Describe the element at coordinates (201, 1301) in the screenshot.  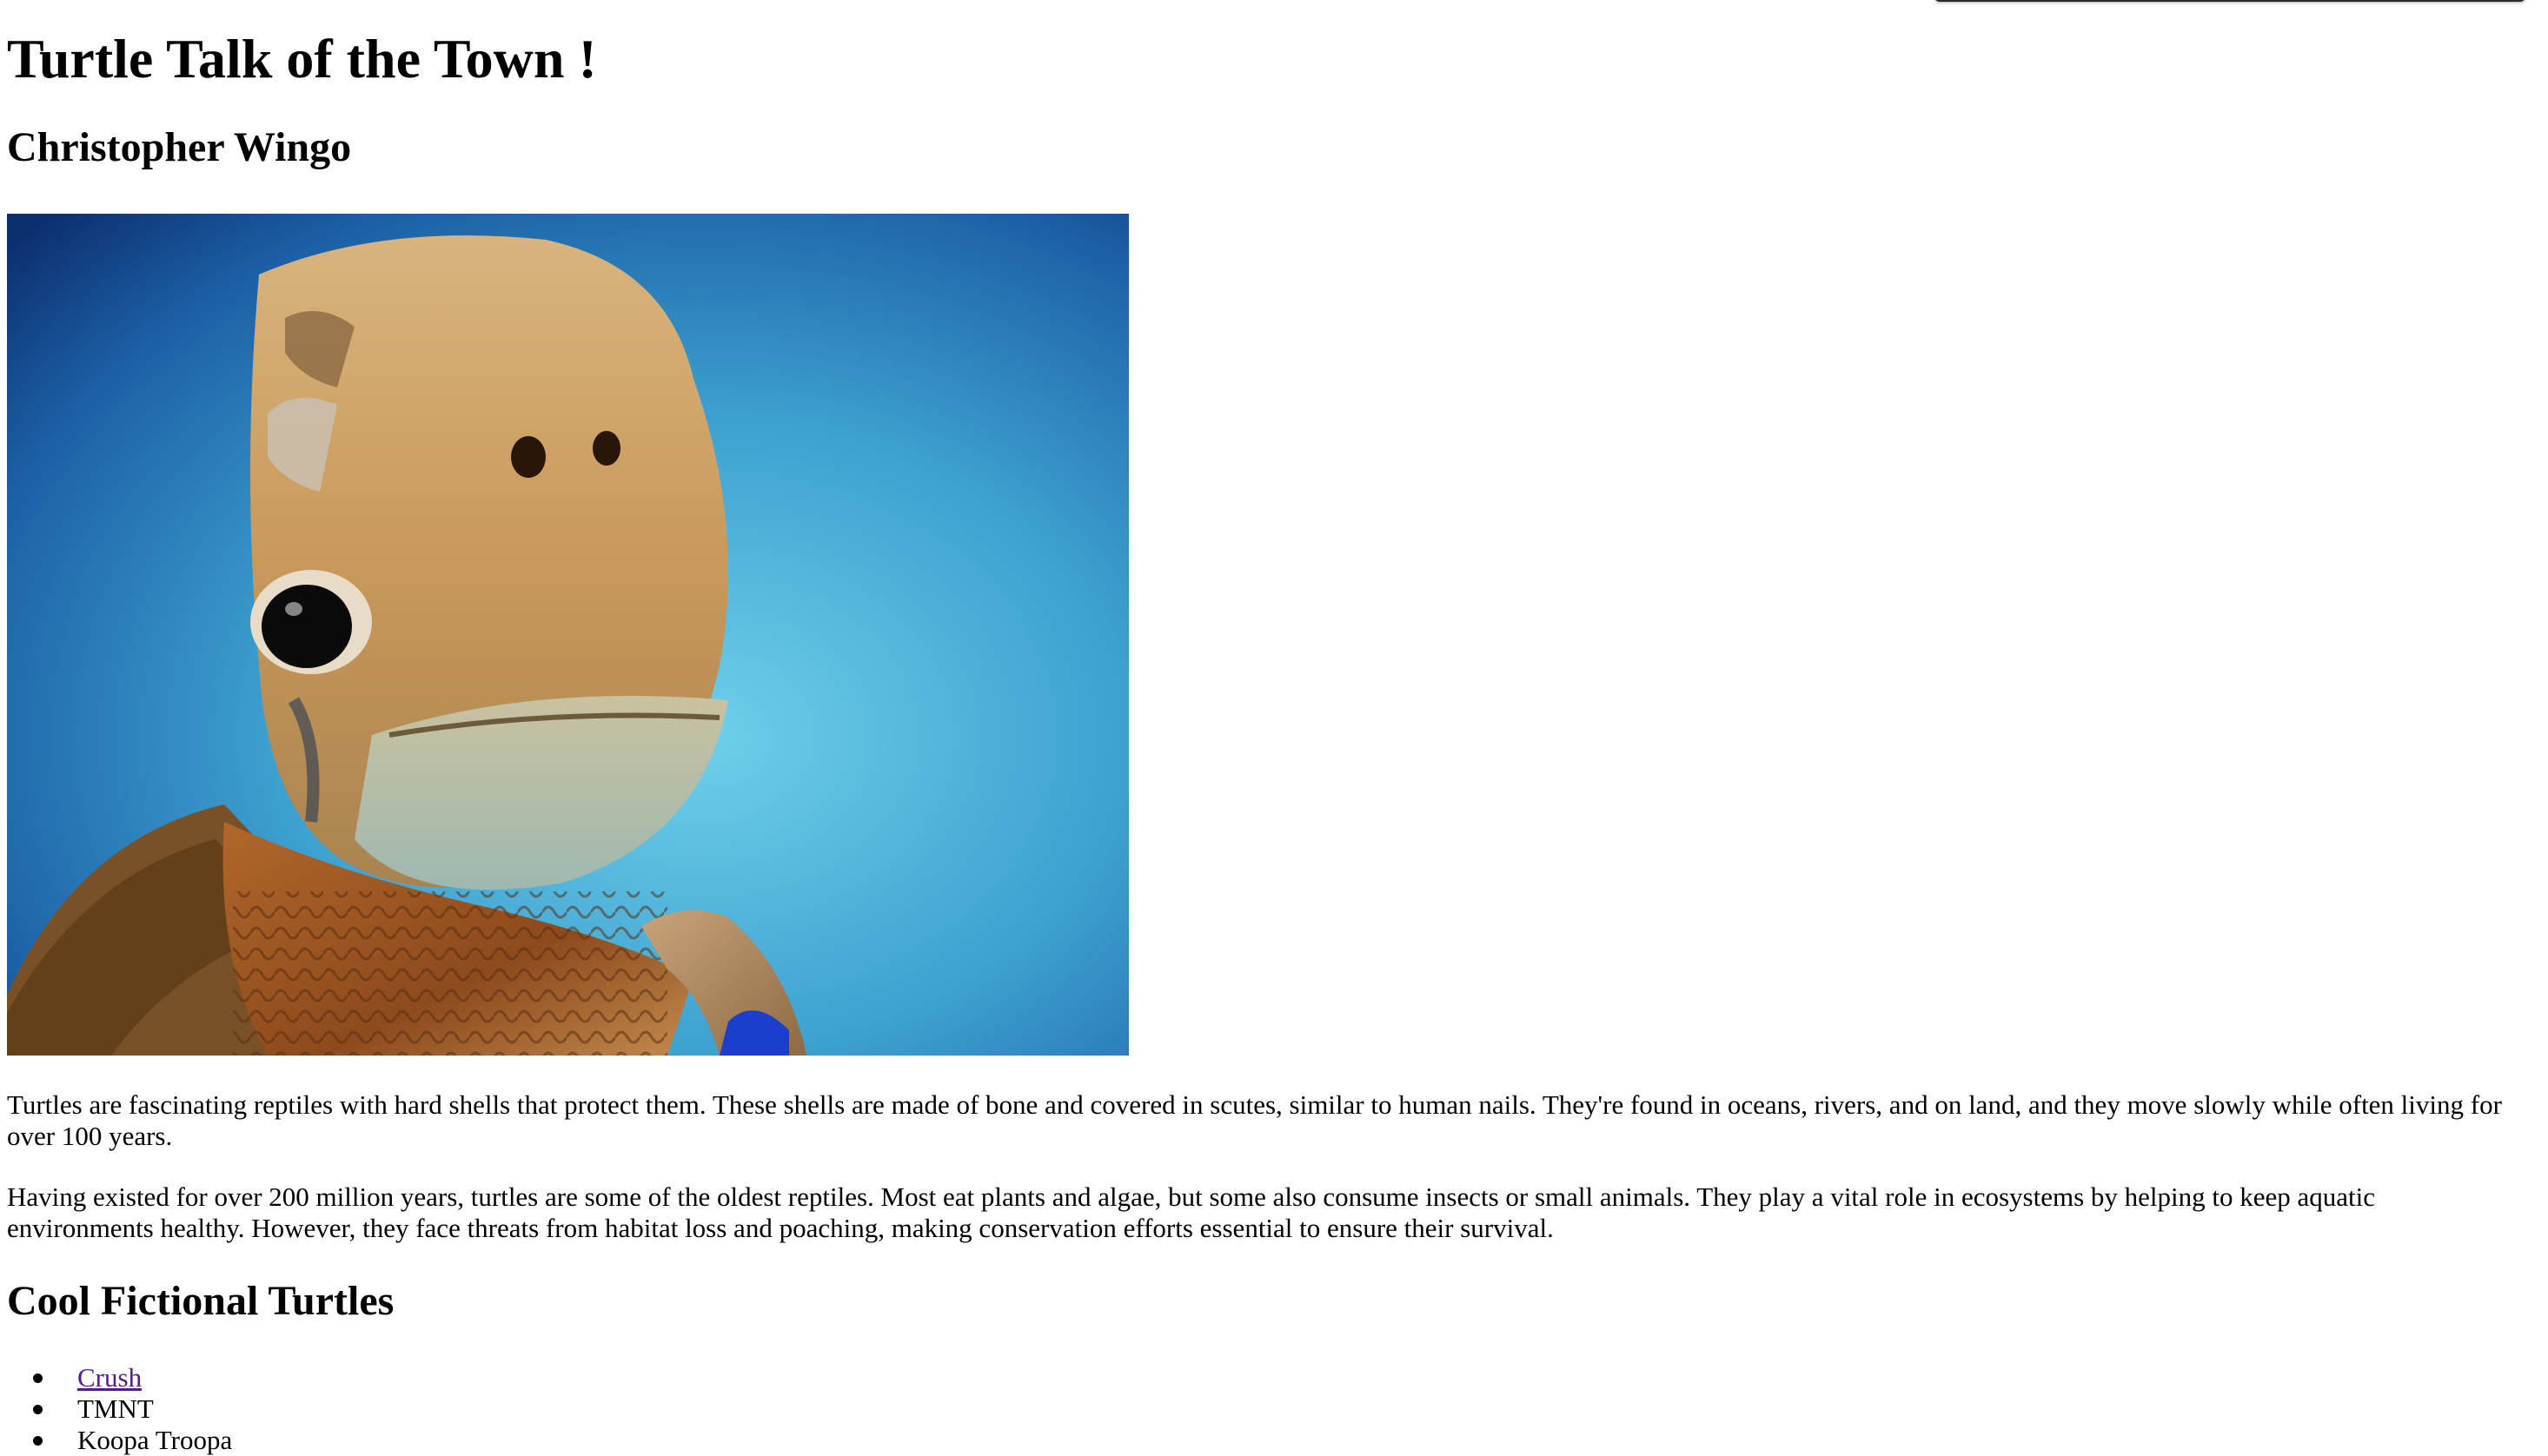
I see `section-heading: Cool Fictional Turtles` at that location.